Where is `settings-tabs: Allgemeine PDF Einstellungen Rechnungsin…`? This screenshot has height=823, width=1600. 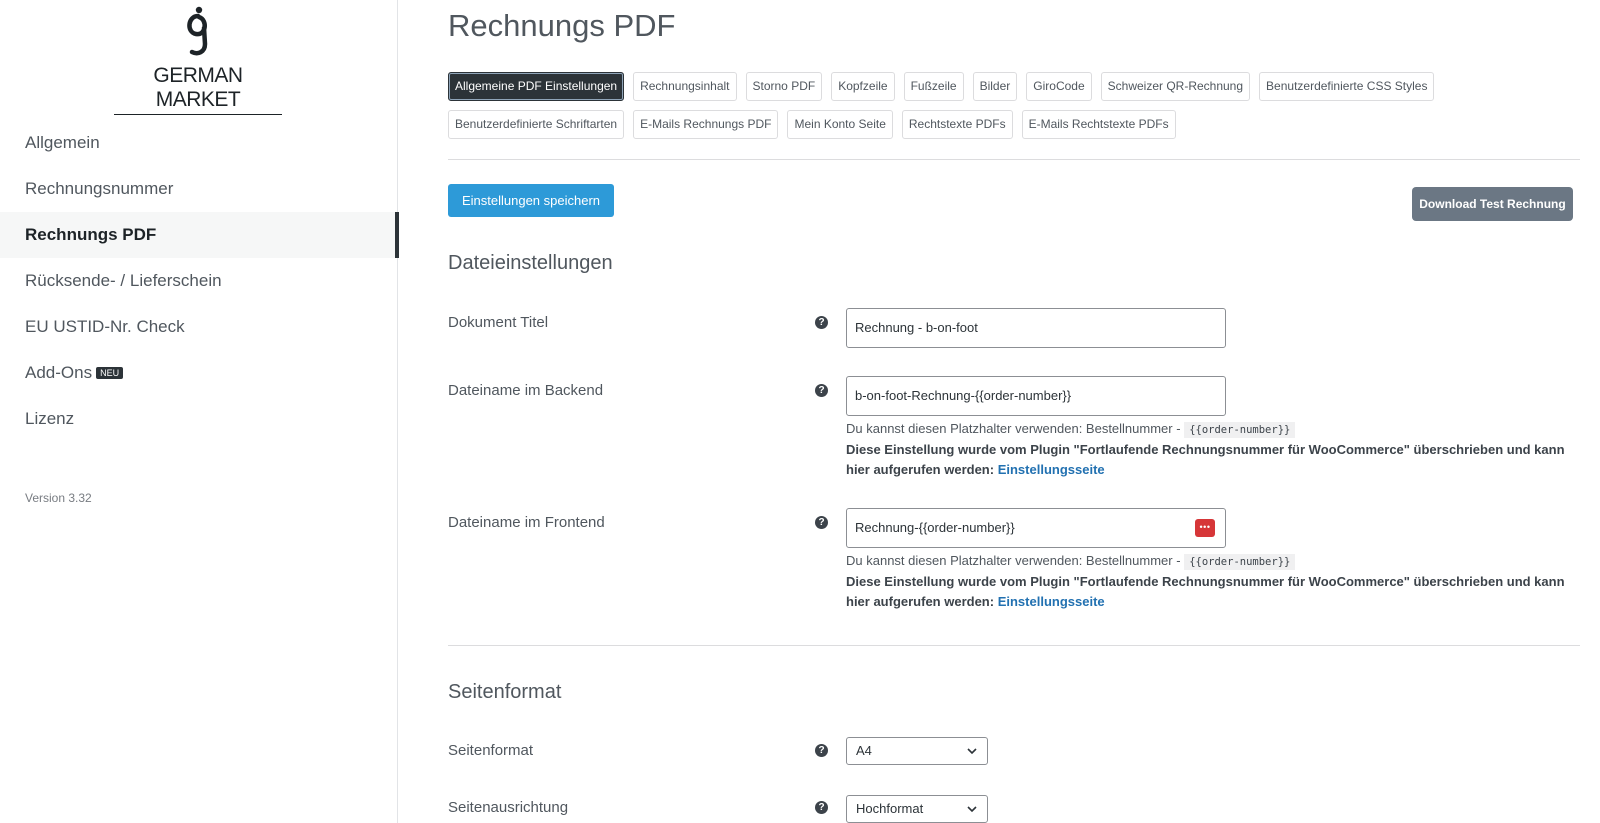
settings-tabs: Allgemeine PDF Einstellungen Rechnungsin… is located at coordinates (1003, 110).